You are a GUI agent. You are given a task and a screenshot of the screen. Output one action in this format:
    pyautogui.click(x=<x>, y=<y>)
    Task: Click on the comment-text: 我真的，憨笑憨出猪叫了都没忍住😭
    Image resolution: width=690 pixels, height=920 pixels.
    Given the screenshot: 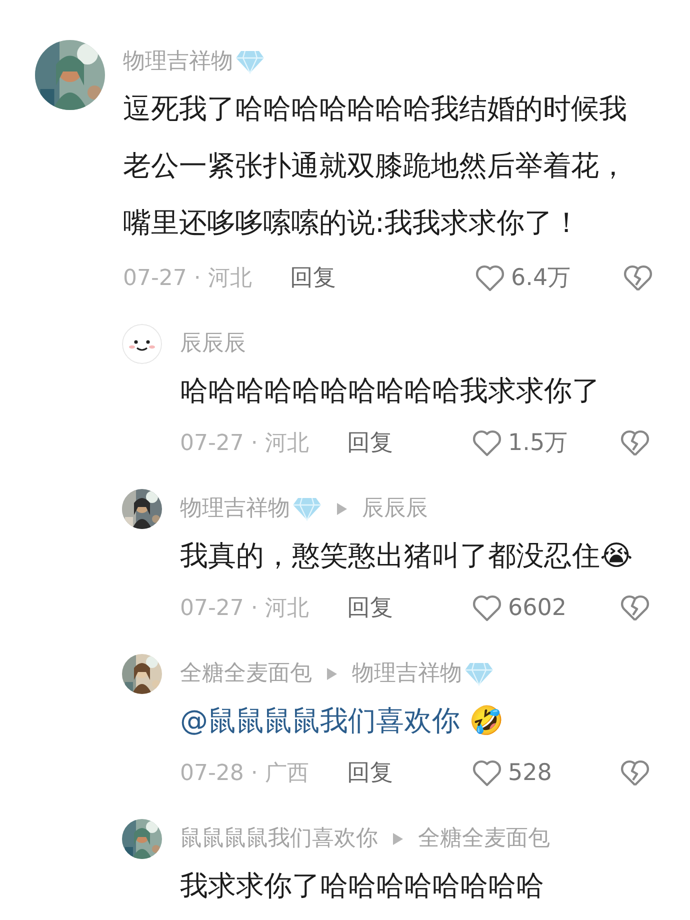 What is the action you would take?
    pyautogui.click(x=406, y=556)
    